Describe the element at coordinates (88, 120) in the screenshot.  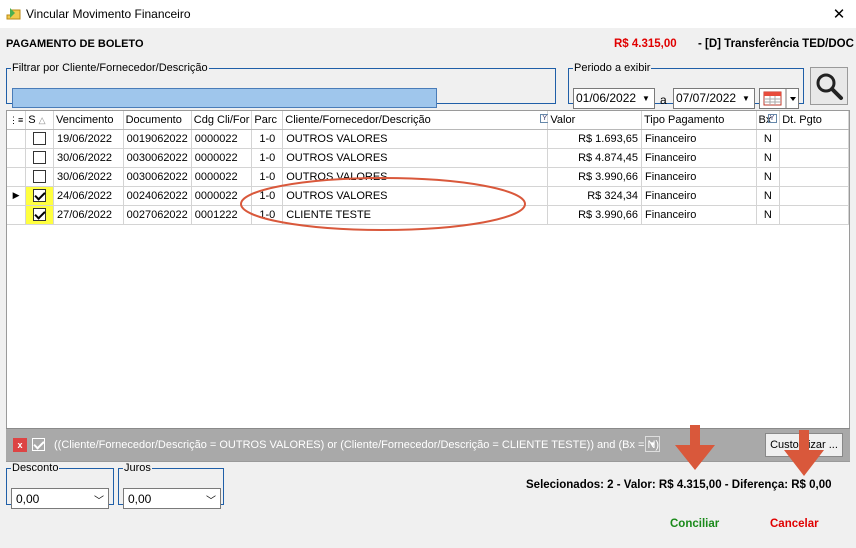
I see `col-header-vencimento: Vencimento` at that location.